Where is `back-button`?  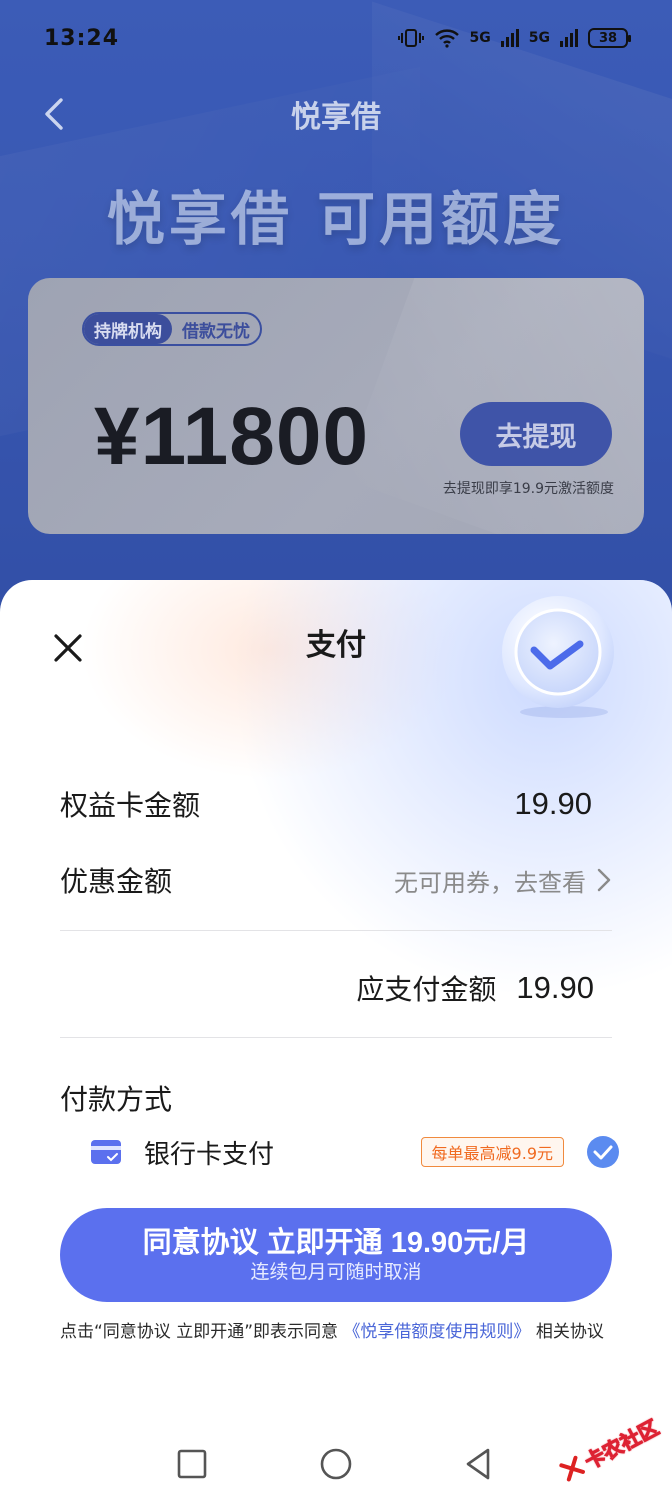 back-button is located at coordinates (54, 114).